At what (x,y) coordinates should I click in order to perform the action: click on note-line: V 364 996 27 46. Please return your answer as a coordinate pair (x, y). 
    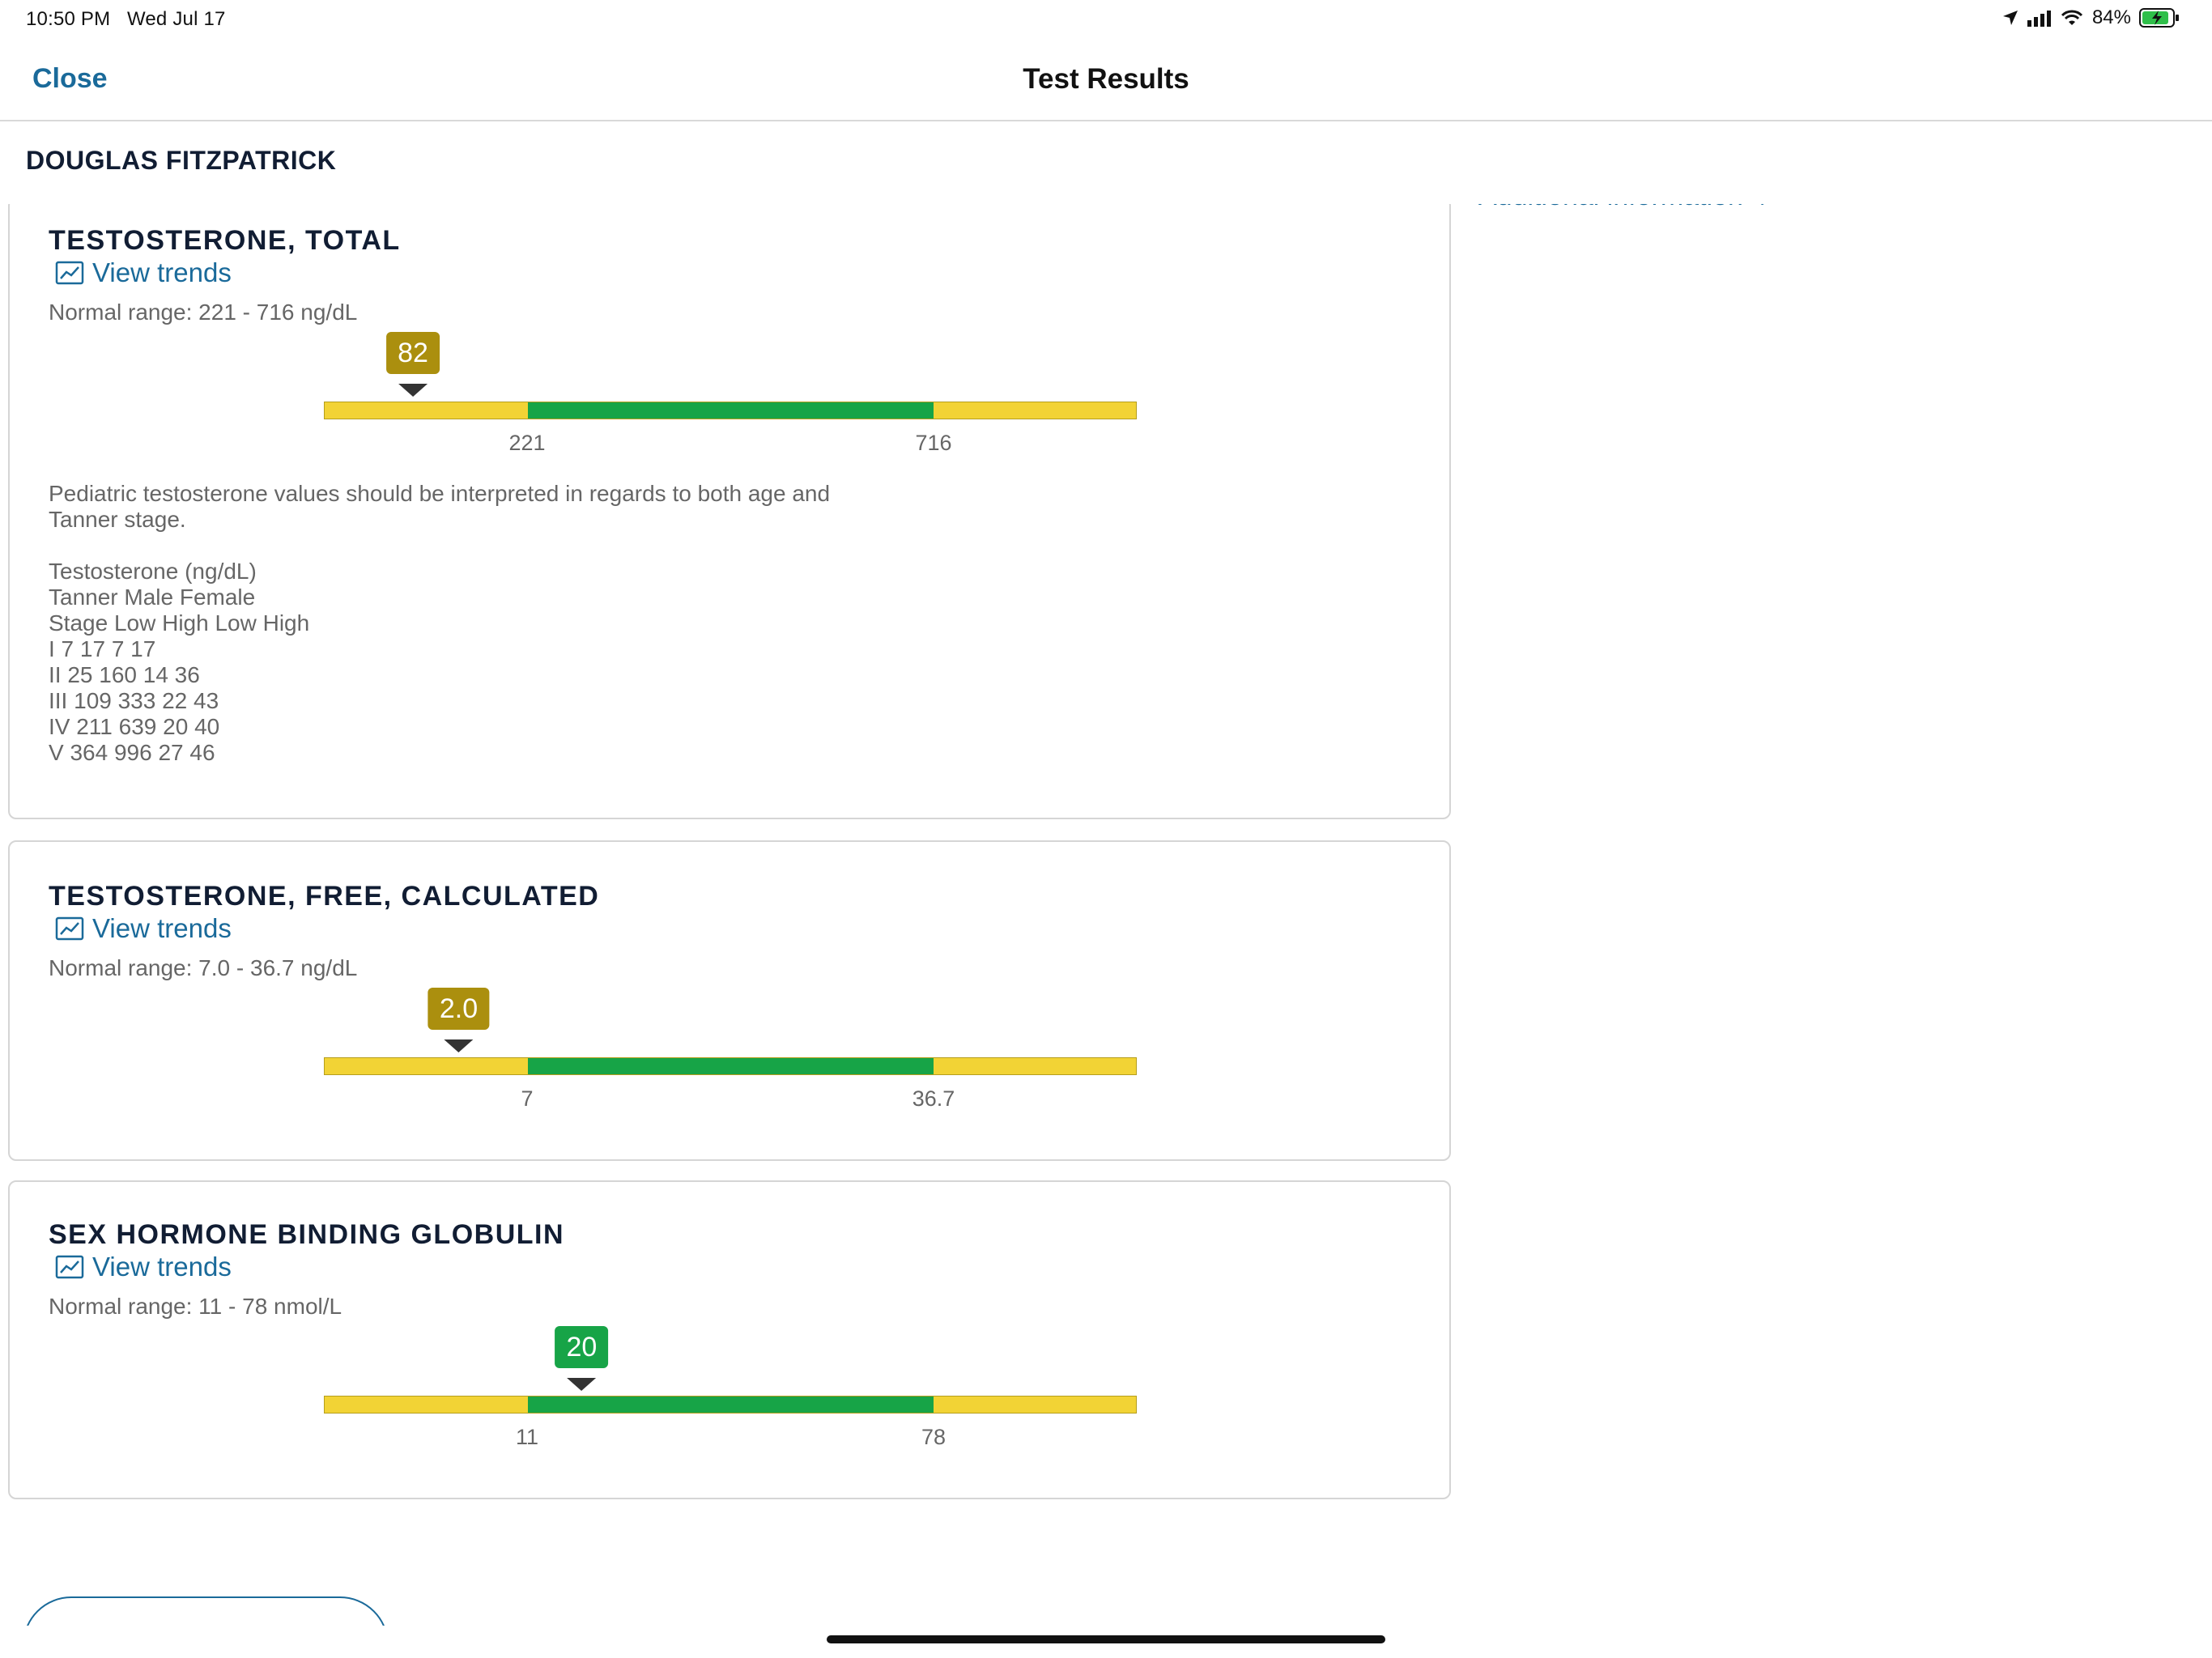
    Looking at the image, I should click on (132, 752).